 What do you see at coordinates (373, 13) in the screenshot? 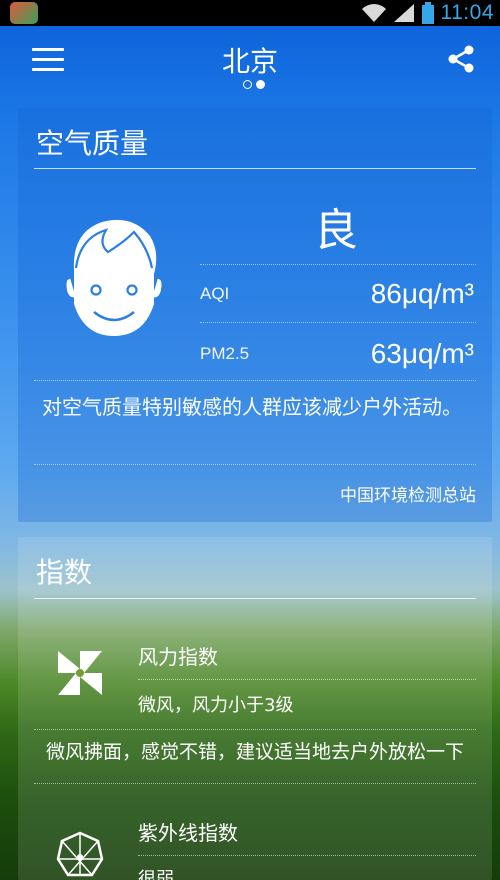
I see `wifi-icon` at bounding box center [373, 13].